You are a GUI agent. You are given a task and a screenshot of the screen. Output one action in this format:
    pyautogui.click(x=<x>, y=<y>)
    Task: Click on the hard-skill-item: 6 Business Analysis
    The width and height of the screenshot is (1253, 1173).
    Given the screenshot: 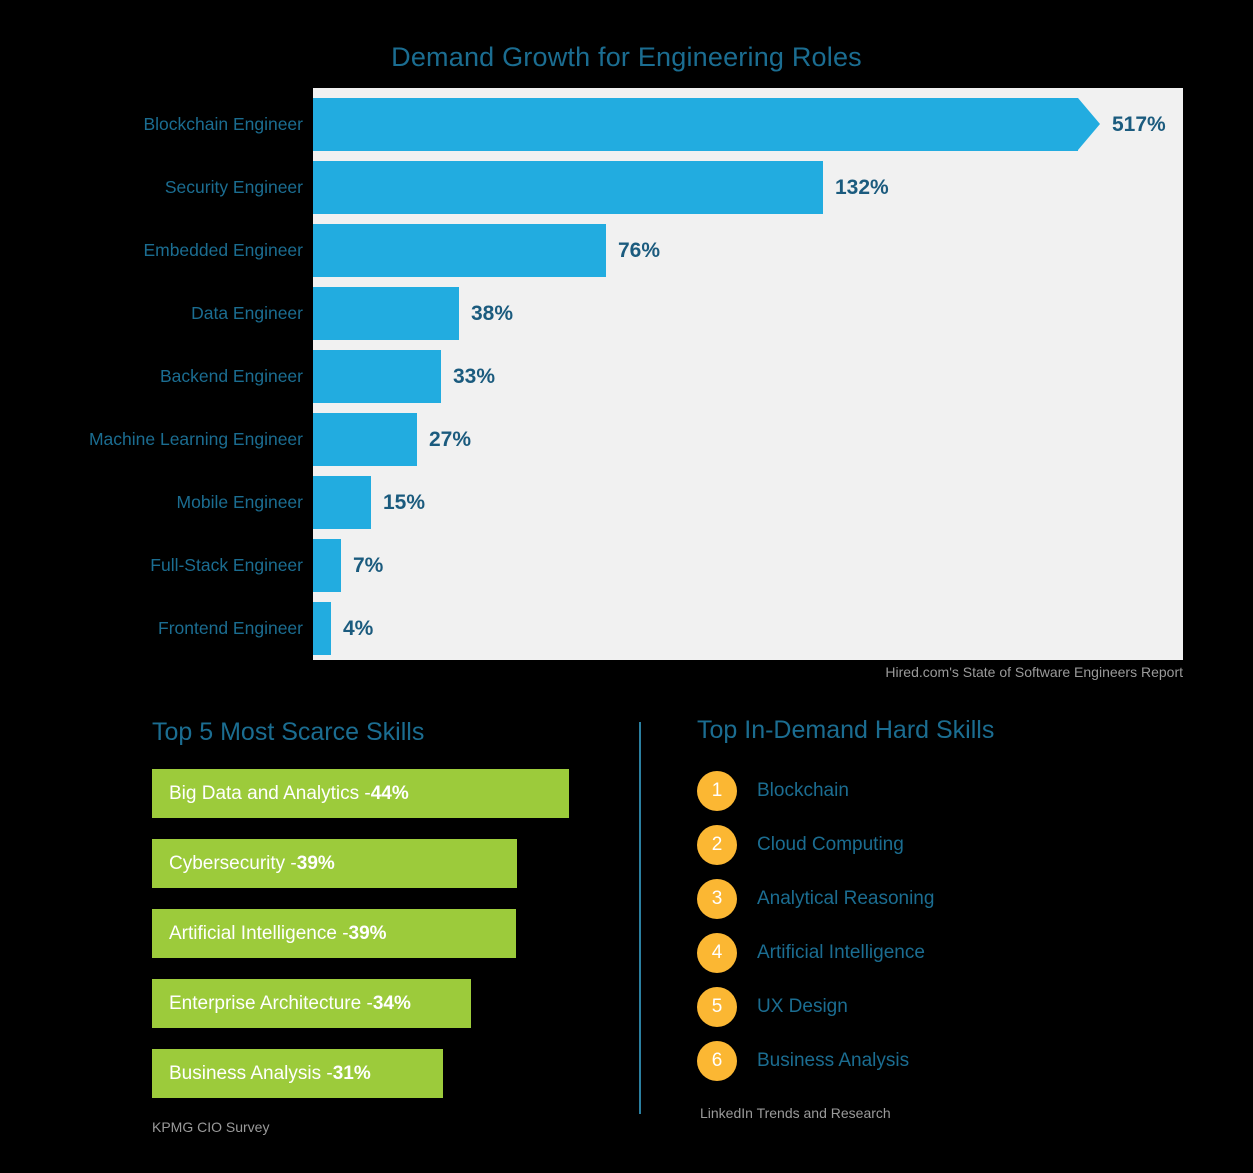 What is the action you would take?
    pyautogui.click(x=937, y=1061)
    